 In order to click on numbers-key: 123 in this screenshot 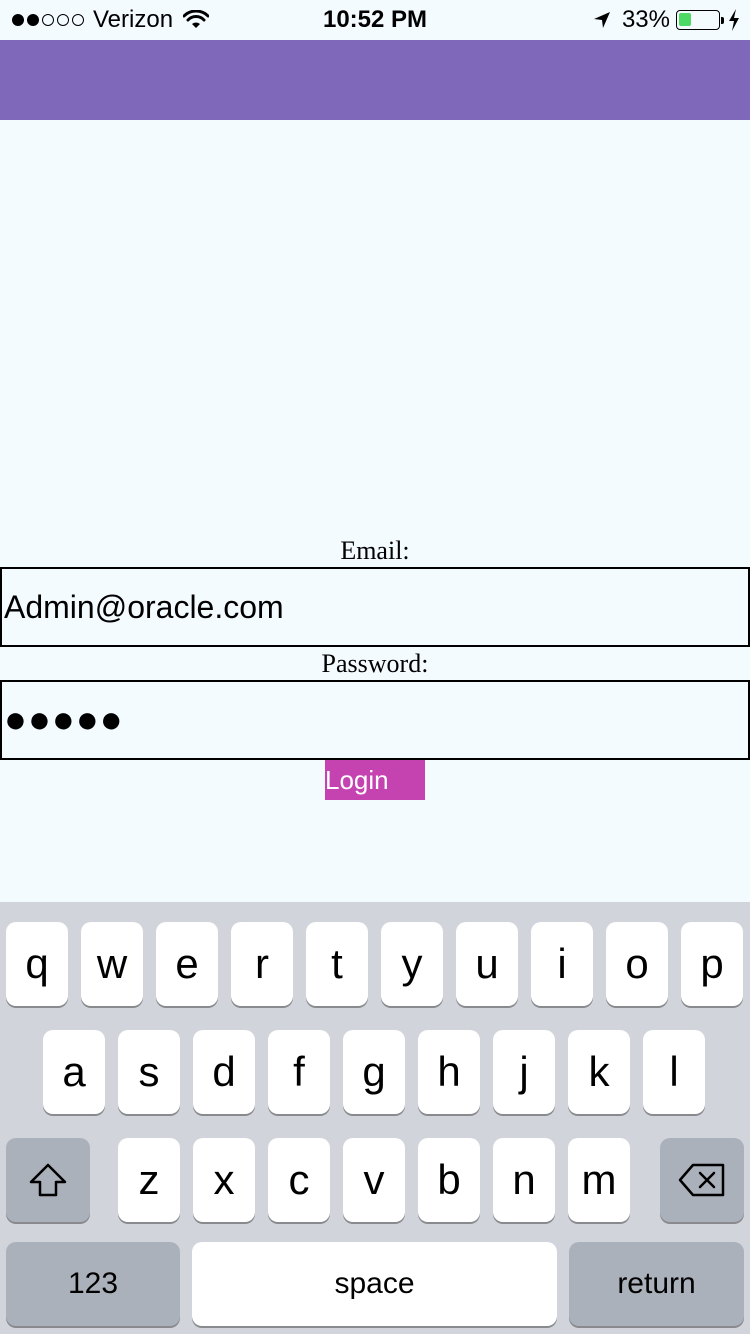, I will do `click(93, 1284)`.